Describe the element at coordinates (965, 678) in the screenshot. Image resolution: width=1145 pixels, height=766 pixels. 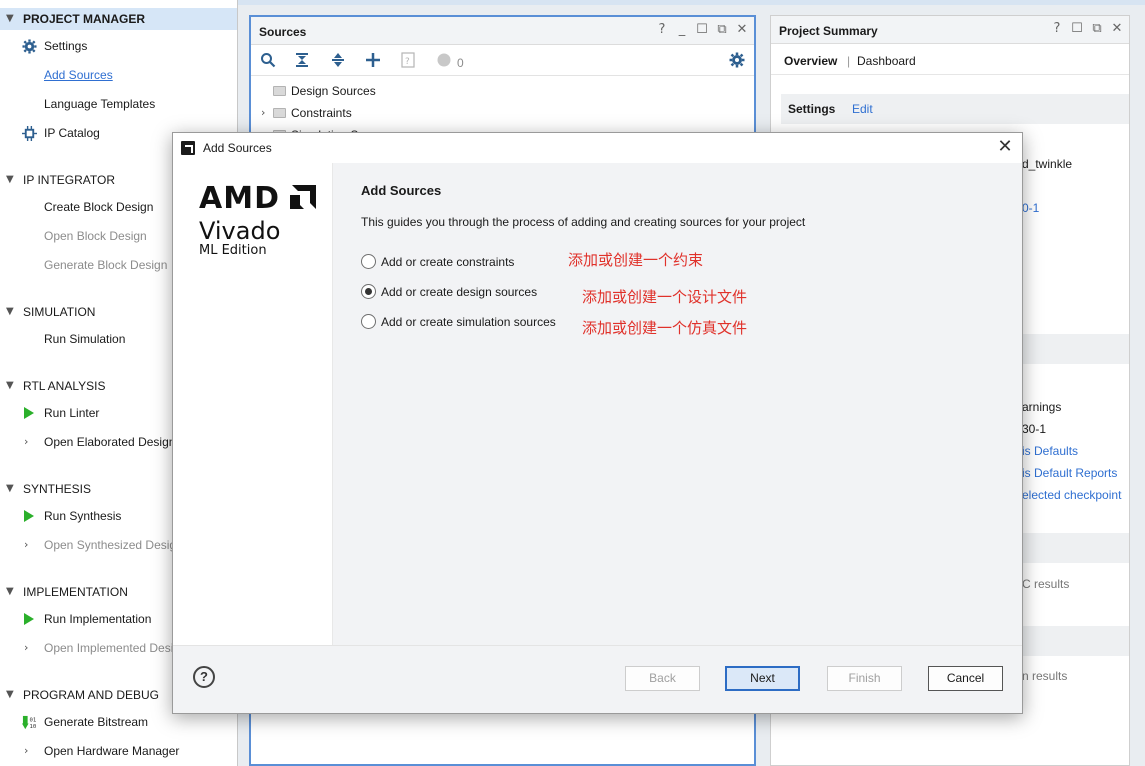
I see `cancel-button: Cancel` at that location.